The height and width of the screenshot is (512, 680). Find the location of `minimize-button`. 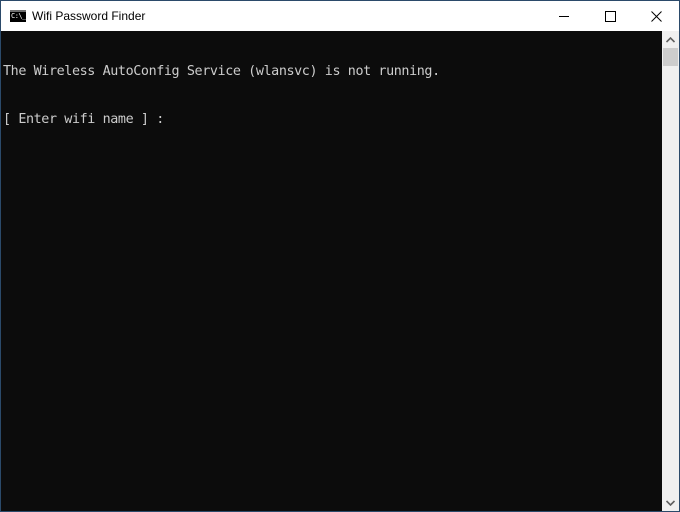

minimize-button is located at coordinates (564, 16).